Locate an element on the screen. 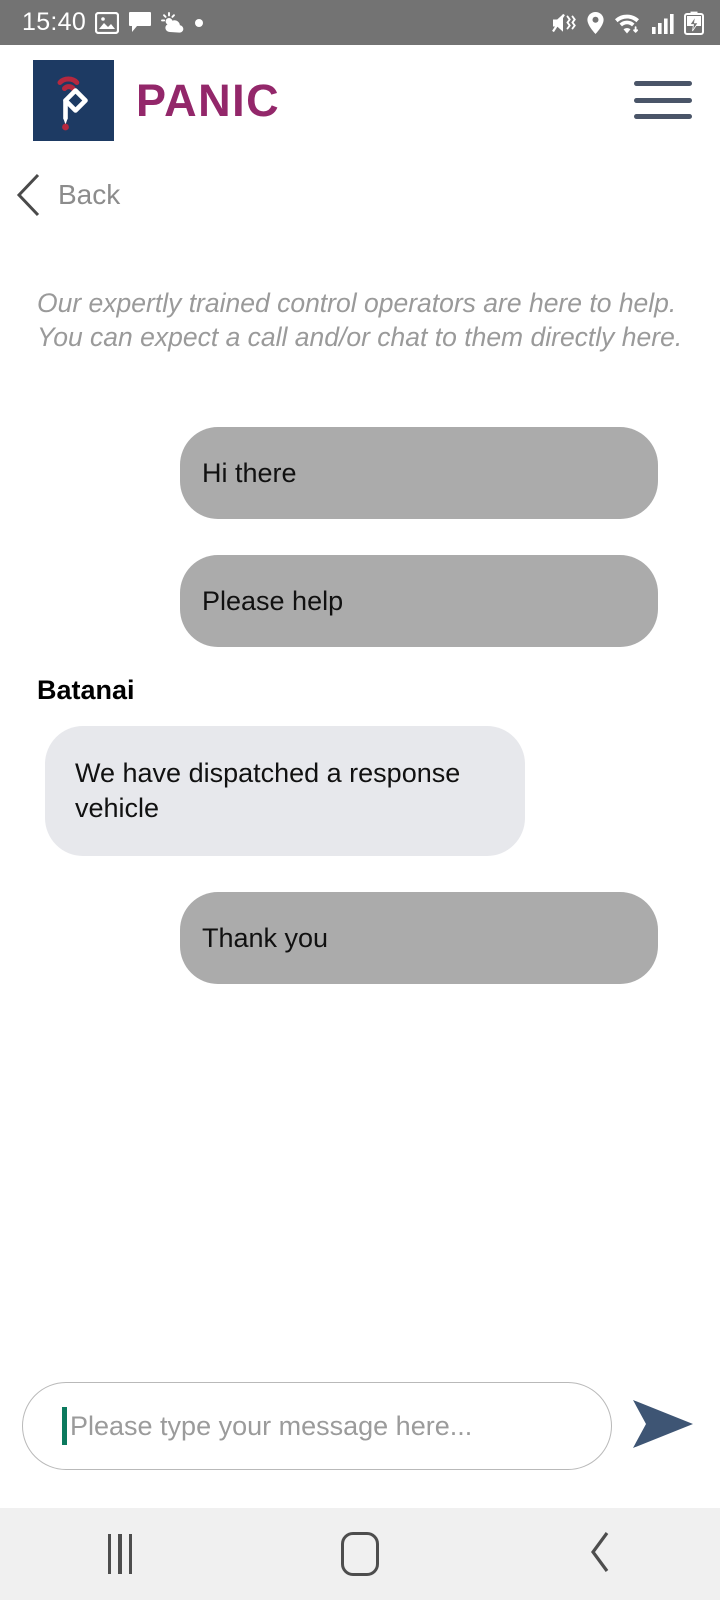 Image resolution: width=720 pixels, height=1600 pixels. message-bubble-outgoing: Hi there is located at coordinates (419, 472).